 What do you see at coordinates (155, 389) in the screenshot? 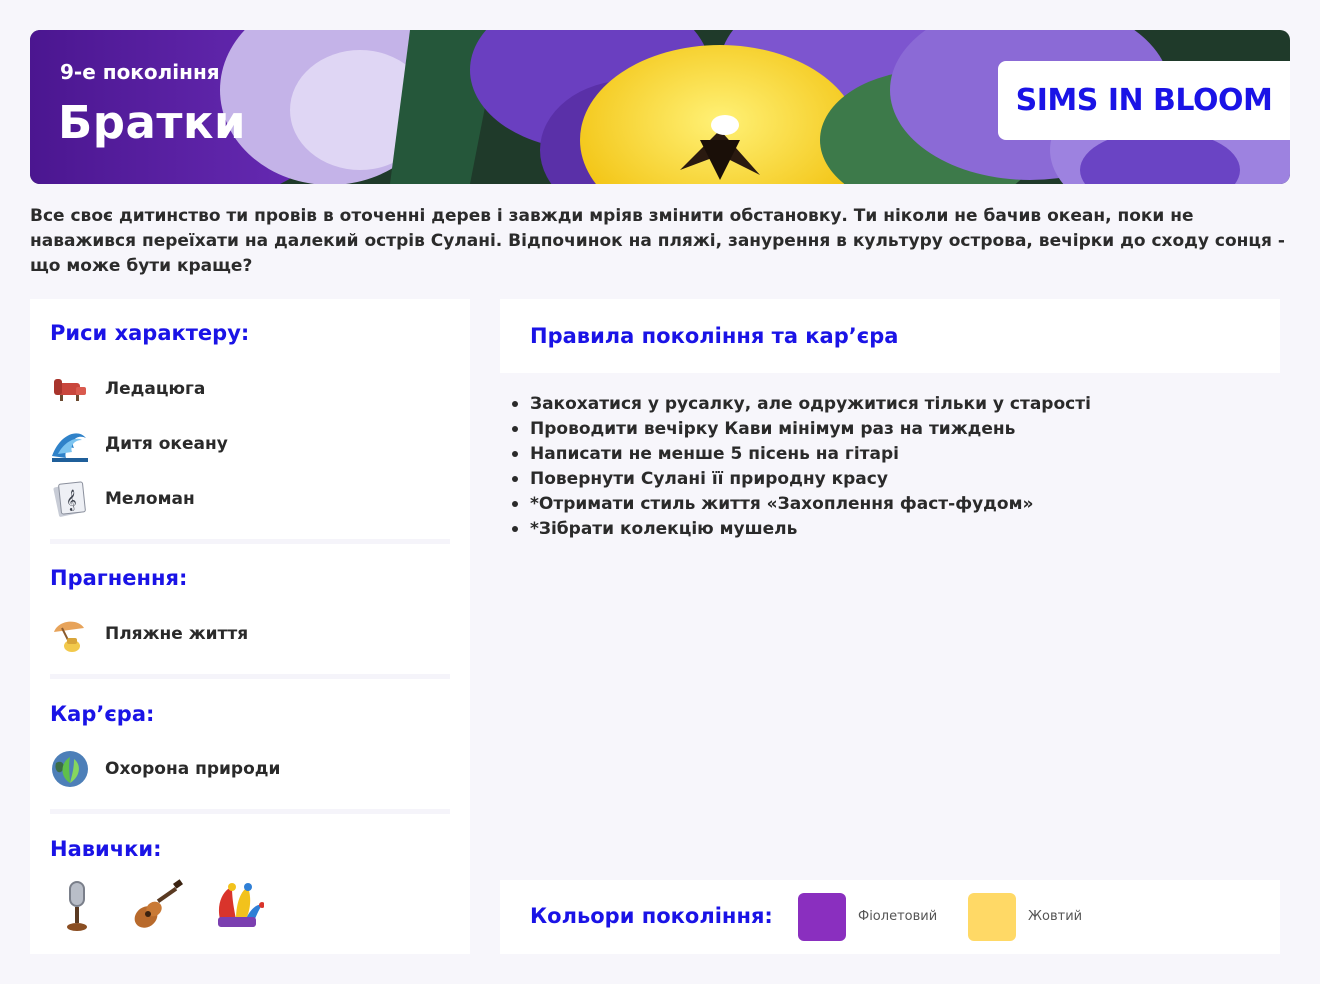
I see `trait-label: Ледацюга` at bounding box center [155, 389].